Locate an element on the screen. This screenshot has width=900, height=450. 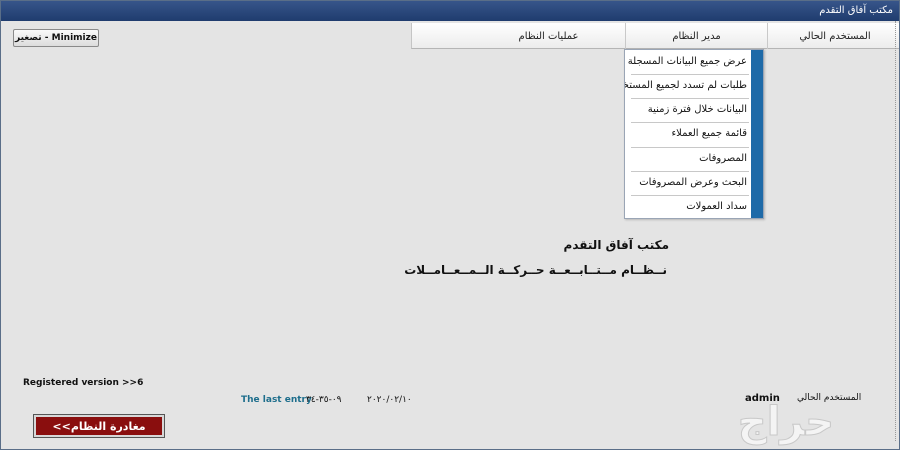
dropdown-item-expenses: المصروفات is located at coordinates (689, 159).